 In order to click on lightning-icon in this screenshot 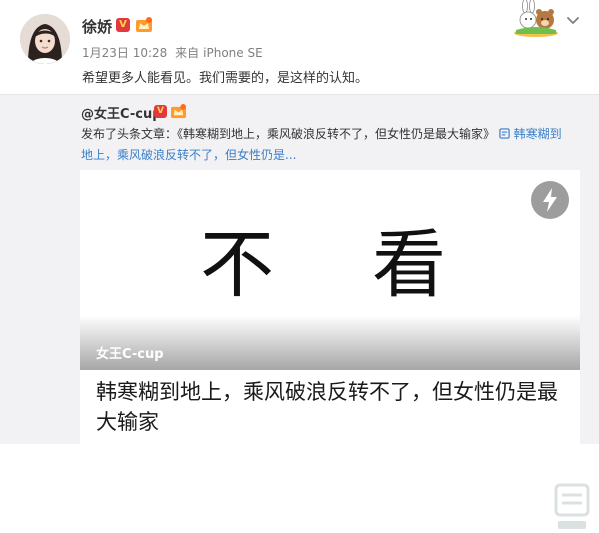, I will do `click(550, 200)`.